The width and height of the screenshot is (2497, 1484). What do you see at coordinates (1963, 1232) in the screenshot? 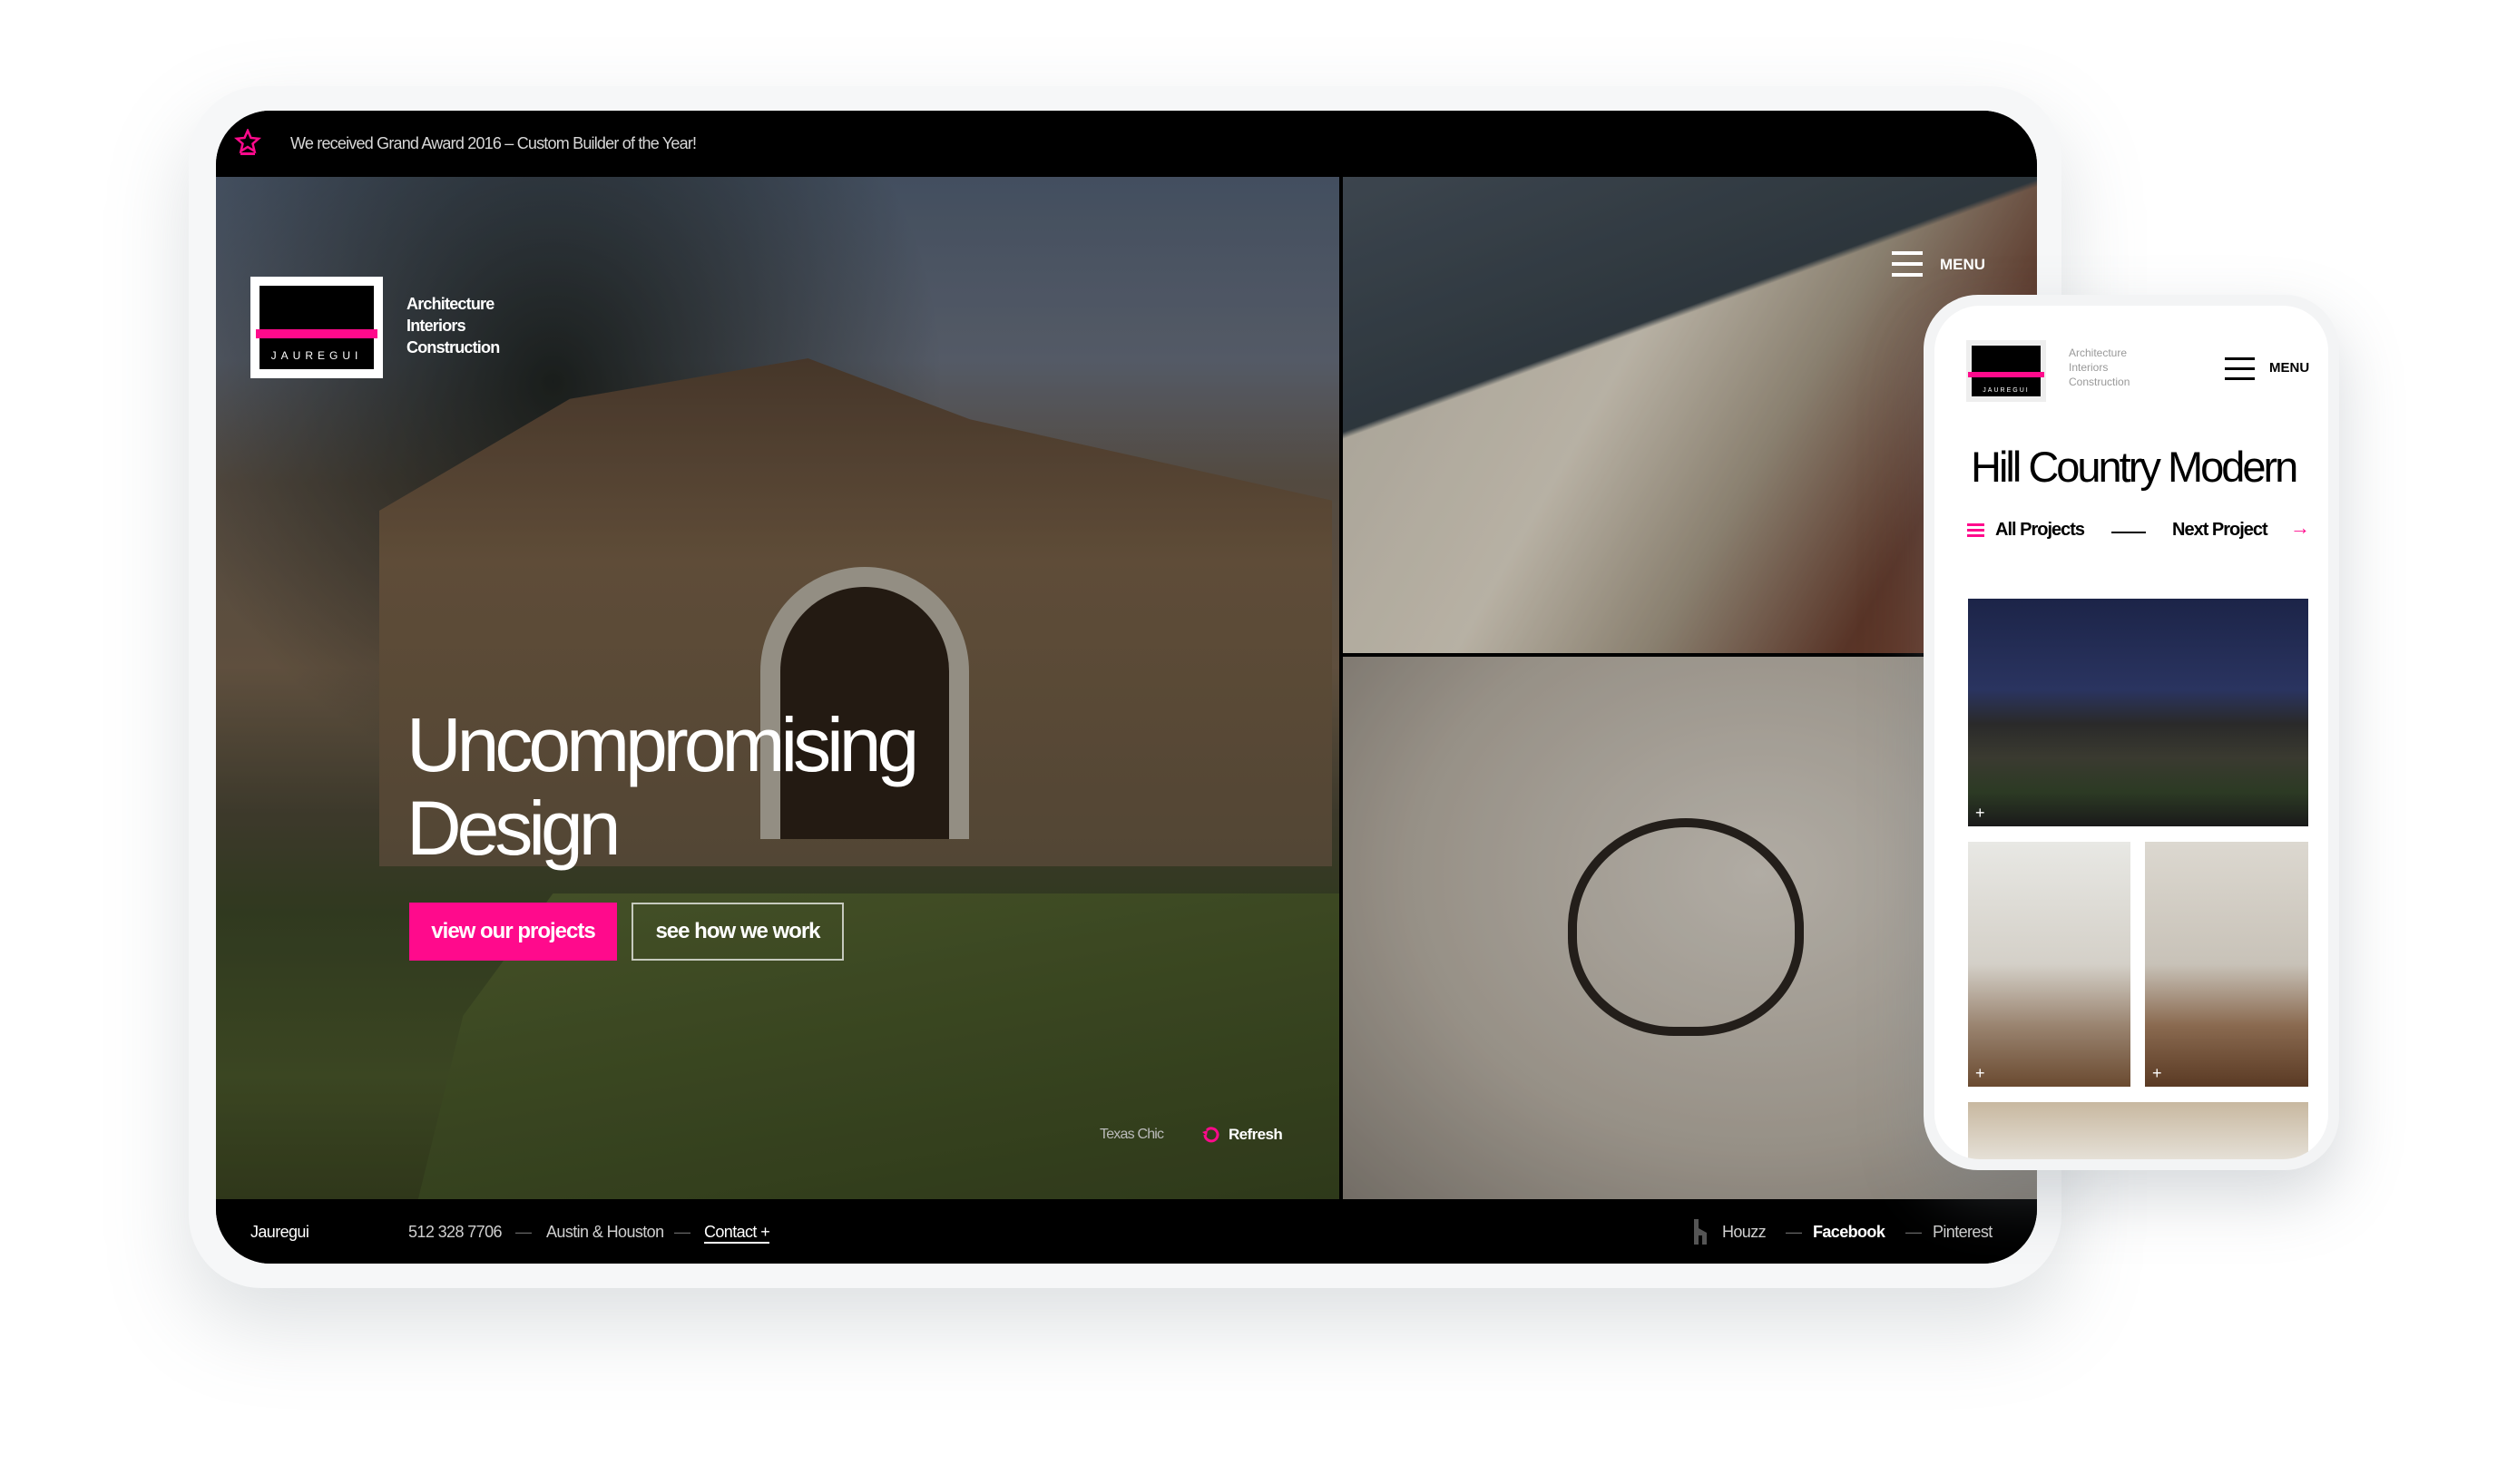
I see `pinterest-link: Pinterest` at bounding box center [1963, 1232].